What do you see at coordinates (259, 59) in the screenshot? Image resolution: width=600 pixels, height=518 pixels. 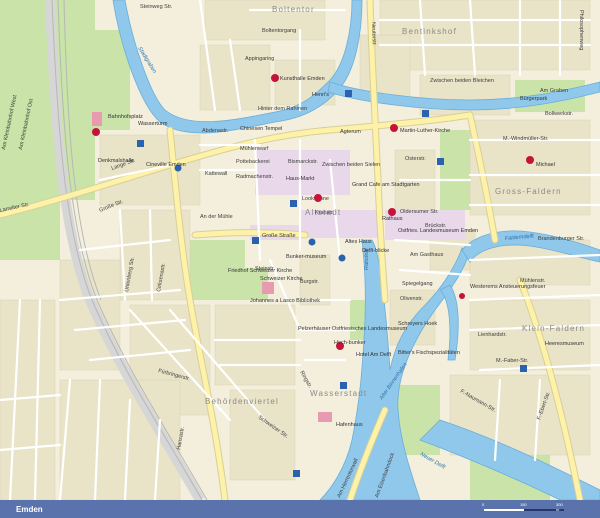 I see `street-label: Appingaring` at bounding box center [259, 59].